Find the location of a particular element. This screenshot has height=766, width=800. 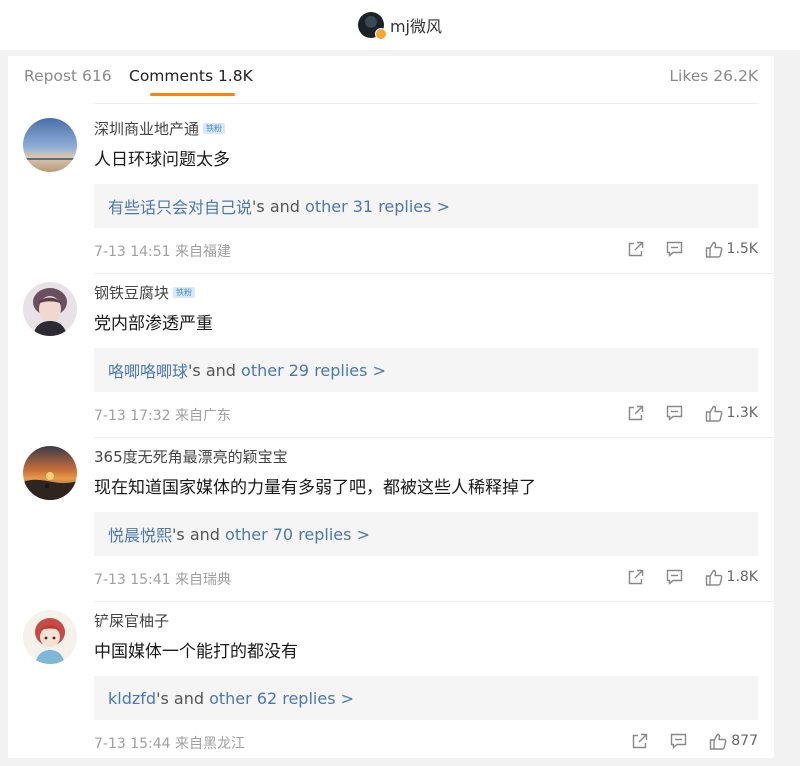

commenter-name-row: 365度无死角最漂亮的颖宝宝 is located at coordinates (191, 456).